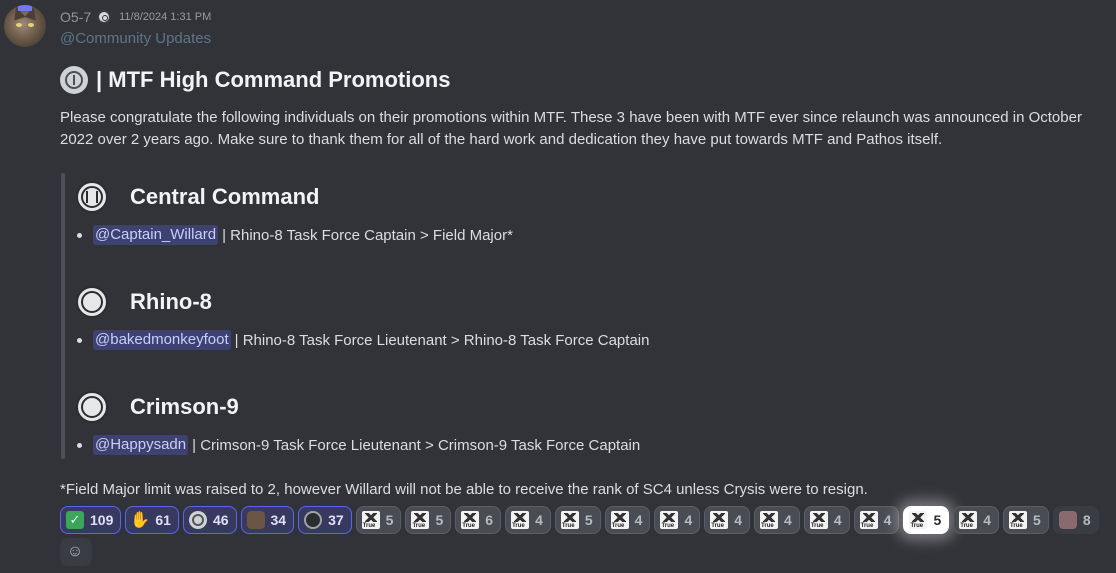 The height and width of the screenshot is (573, 1116). I want to click on message-header: O5-7 11/8/2024 1:31 PM, so click(135, 17).